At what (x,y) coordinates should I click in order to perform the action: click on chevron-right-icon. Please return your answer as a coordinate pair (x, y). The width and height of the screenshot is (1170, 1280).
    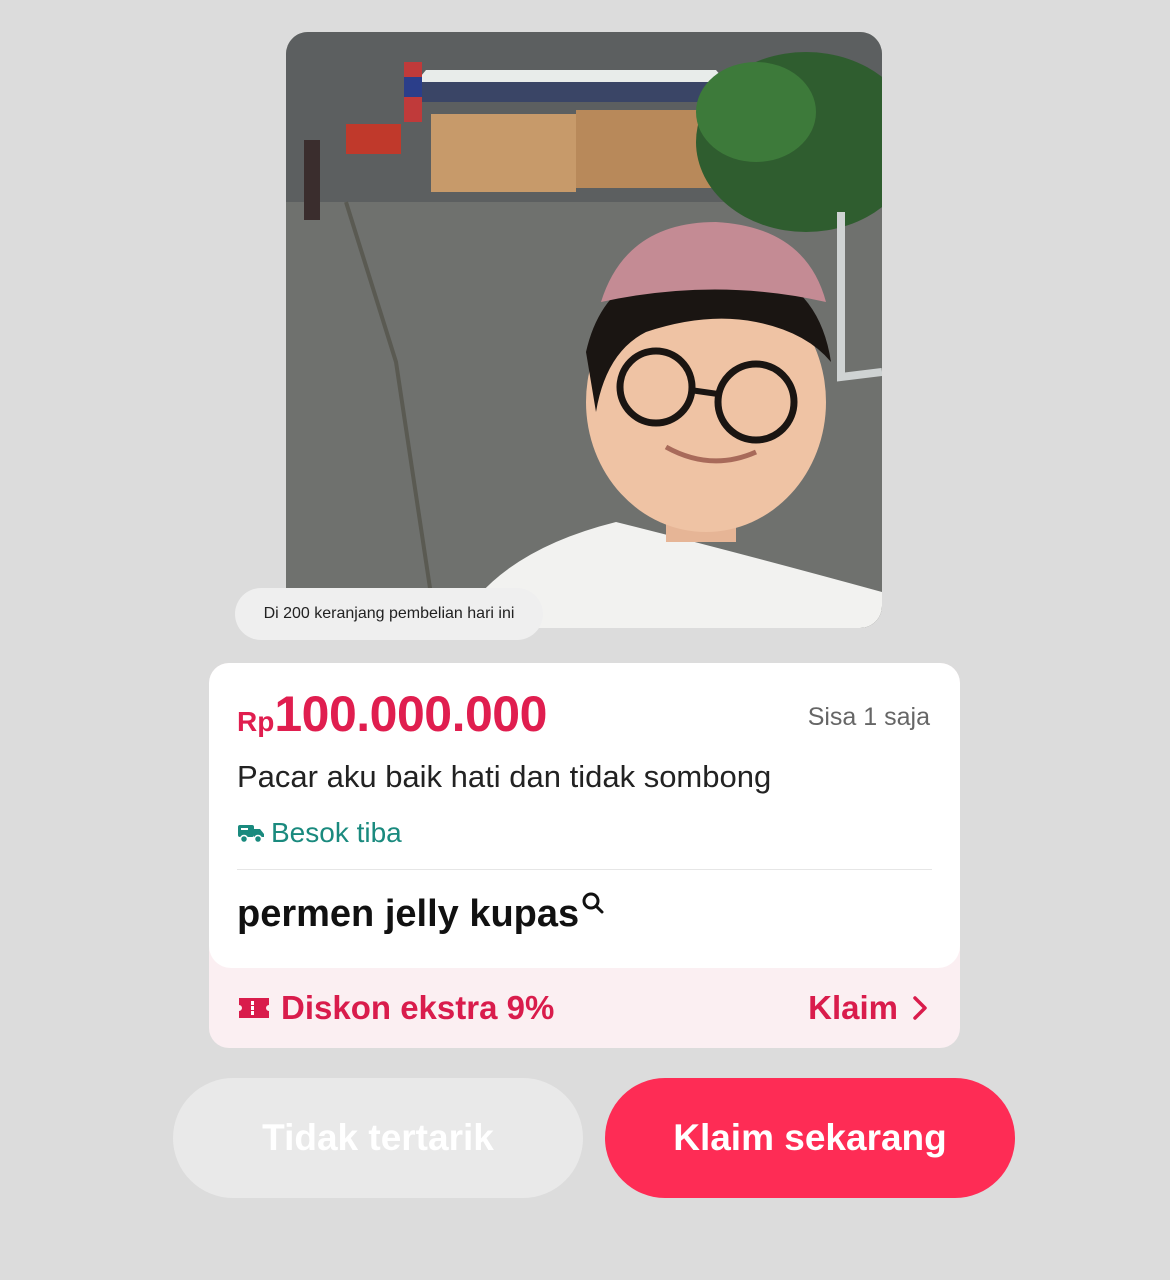
    Looking at the image, I should click on (920, 1008).